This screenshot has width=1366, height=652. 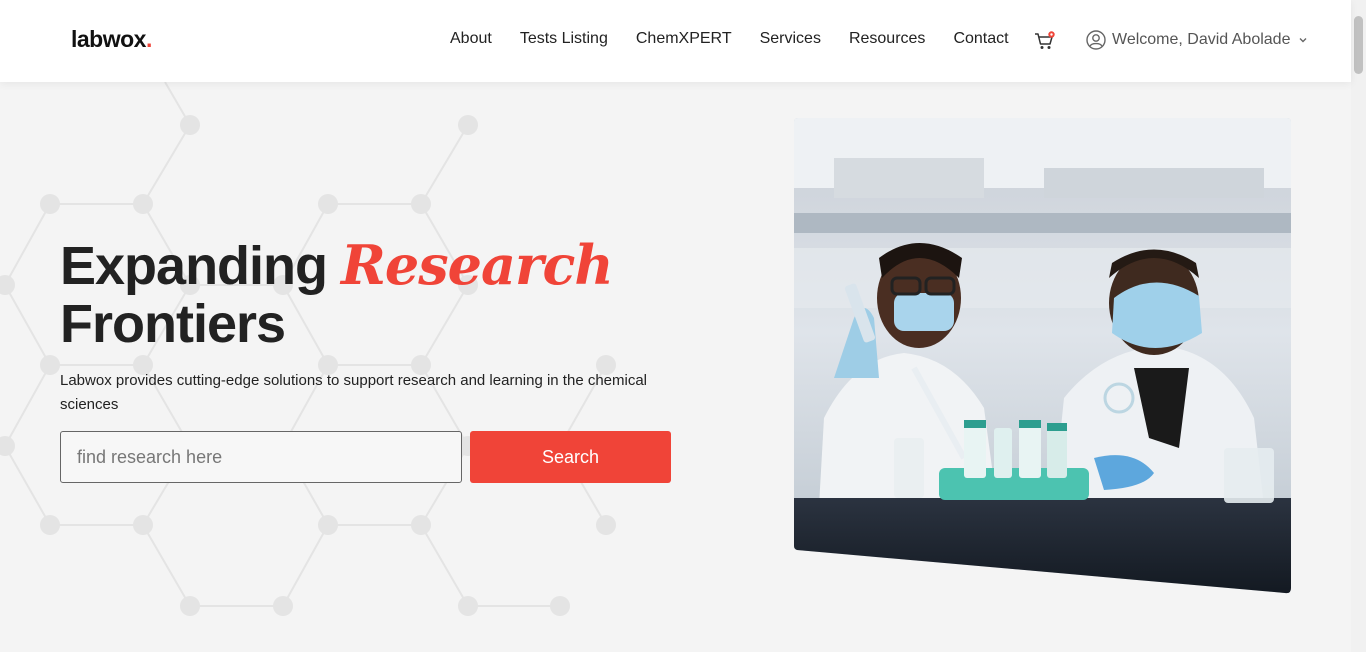 What do you see at coordinates (980, 39) in the screenshot?
I see `nav-contact: Contact` at bounding box center [980, 39].